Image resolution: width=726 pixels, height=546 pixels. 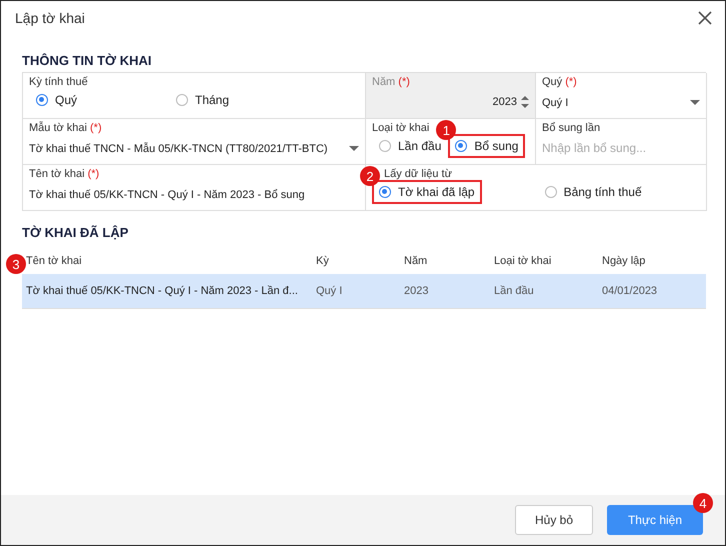 I want to click on field-label: Loại tờ khai, so click(x=401, y=128).